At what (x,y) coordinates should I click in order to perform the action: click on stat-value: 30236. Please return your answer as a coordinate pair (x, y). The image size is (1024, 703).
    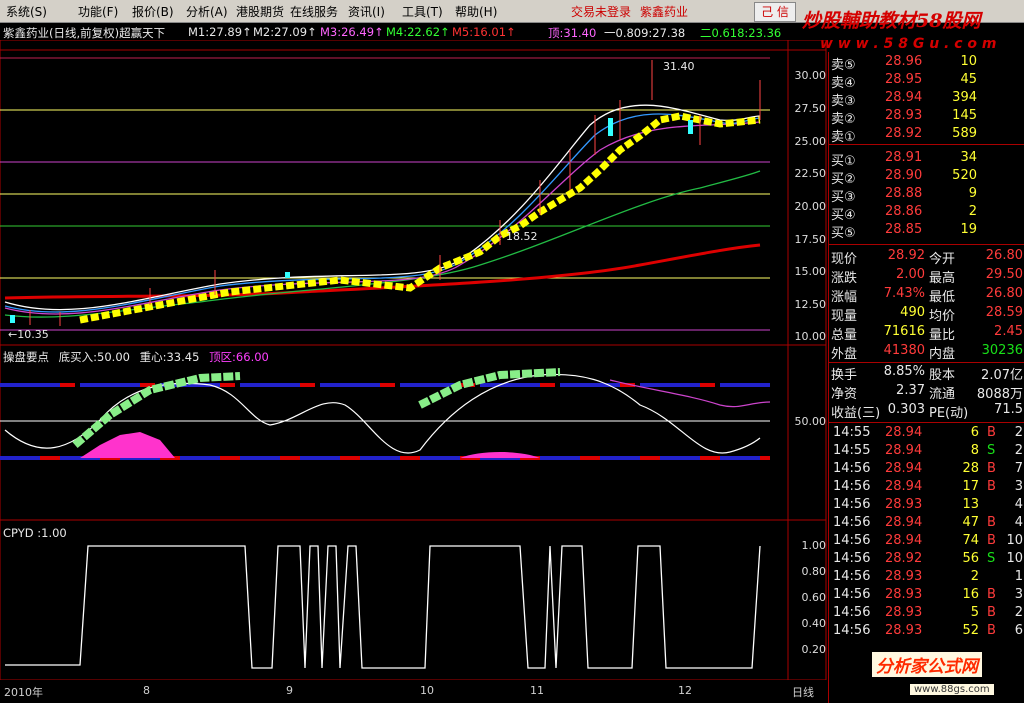
    Looking at the image, I should click on (1002, 350).